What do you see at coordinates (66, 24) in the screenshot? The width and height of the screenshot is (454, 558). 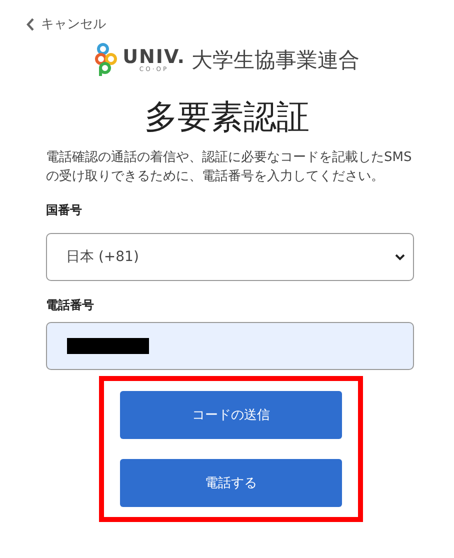 I see `cancel-link: キャンセル` at bounding box center [66, 24].